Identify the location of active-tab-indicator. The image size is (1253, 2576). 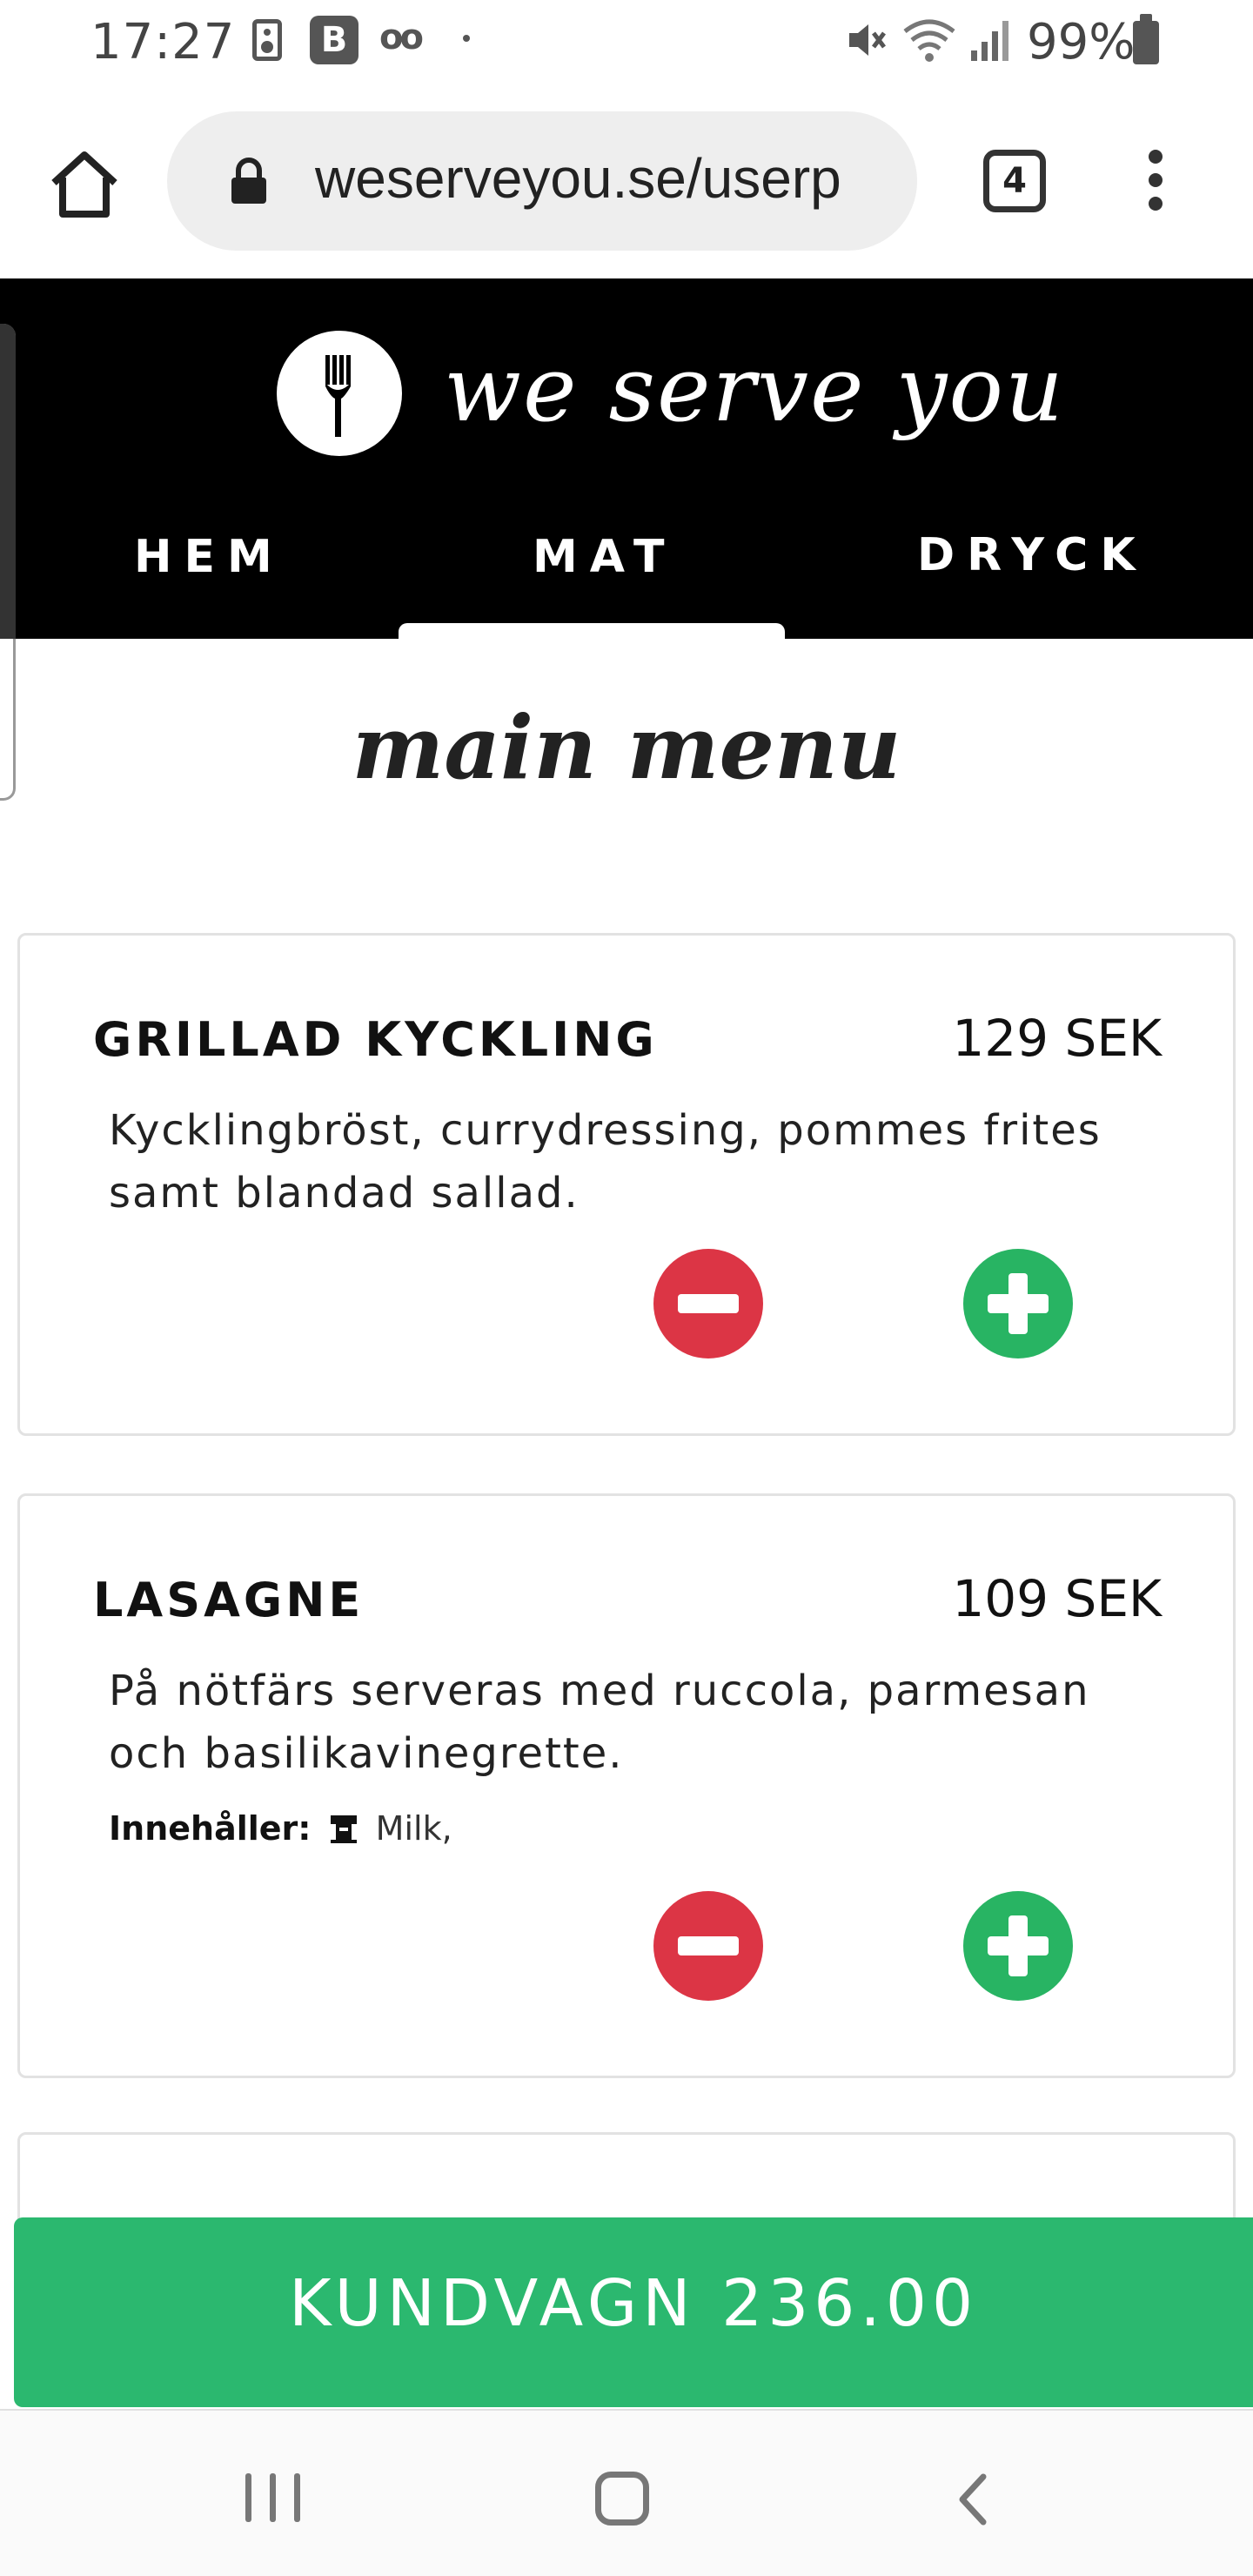
(592, 635).